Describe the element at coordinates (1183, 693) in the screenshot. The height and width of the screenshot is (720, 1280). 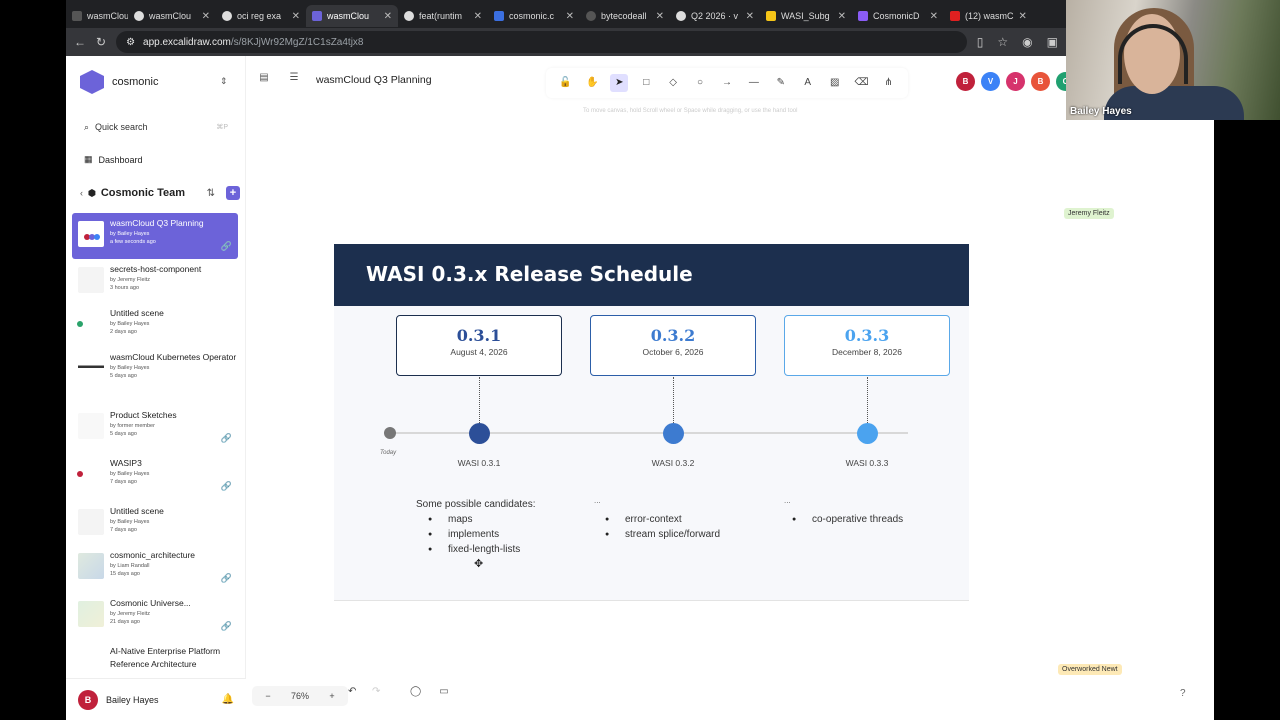
I see `help-icon: ?` at that location.